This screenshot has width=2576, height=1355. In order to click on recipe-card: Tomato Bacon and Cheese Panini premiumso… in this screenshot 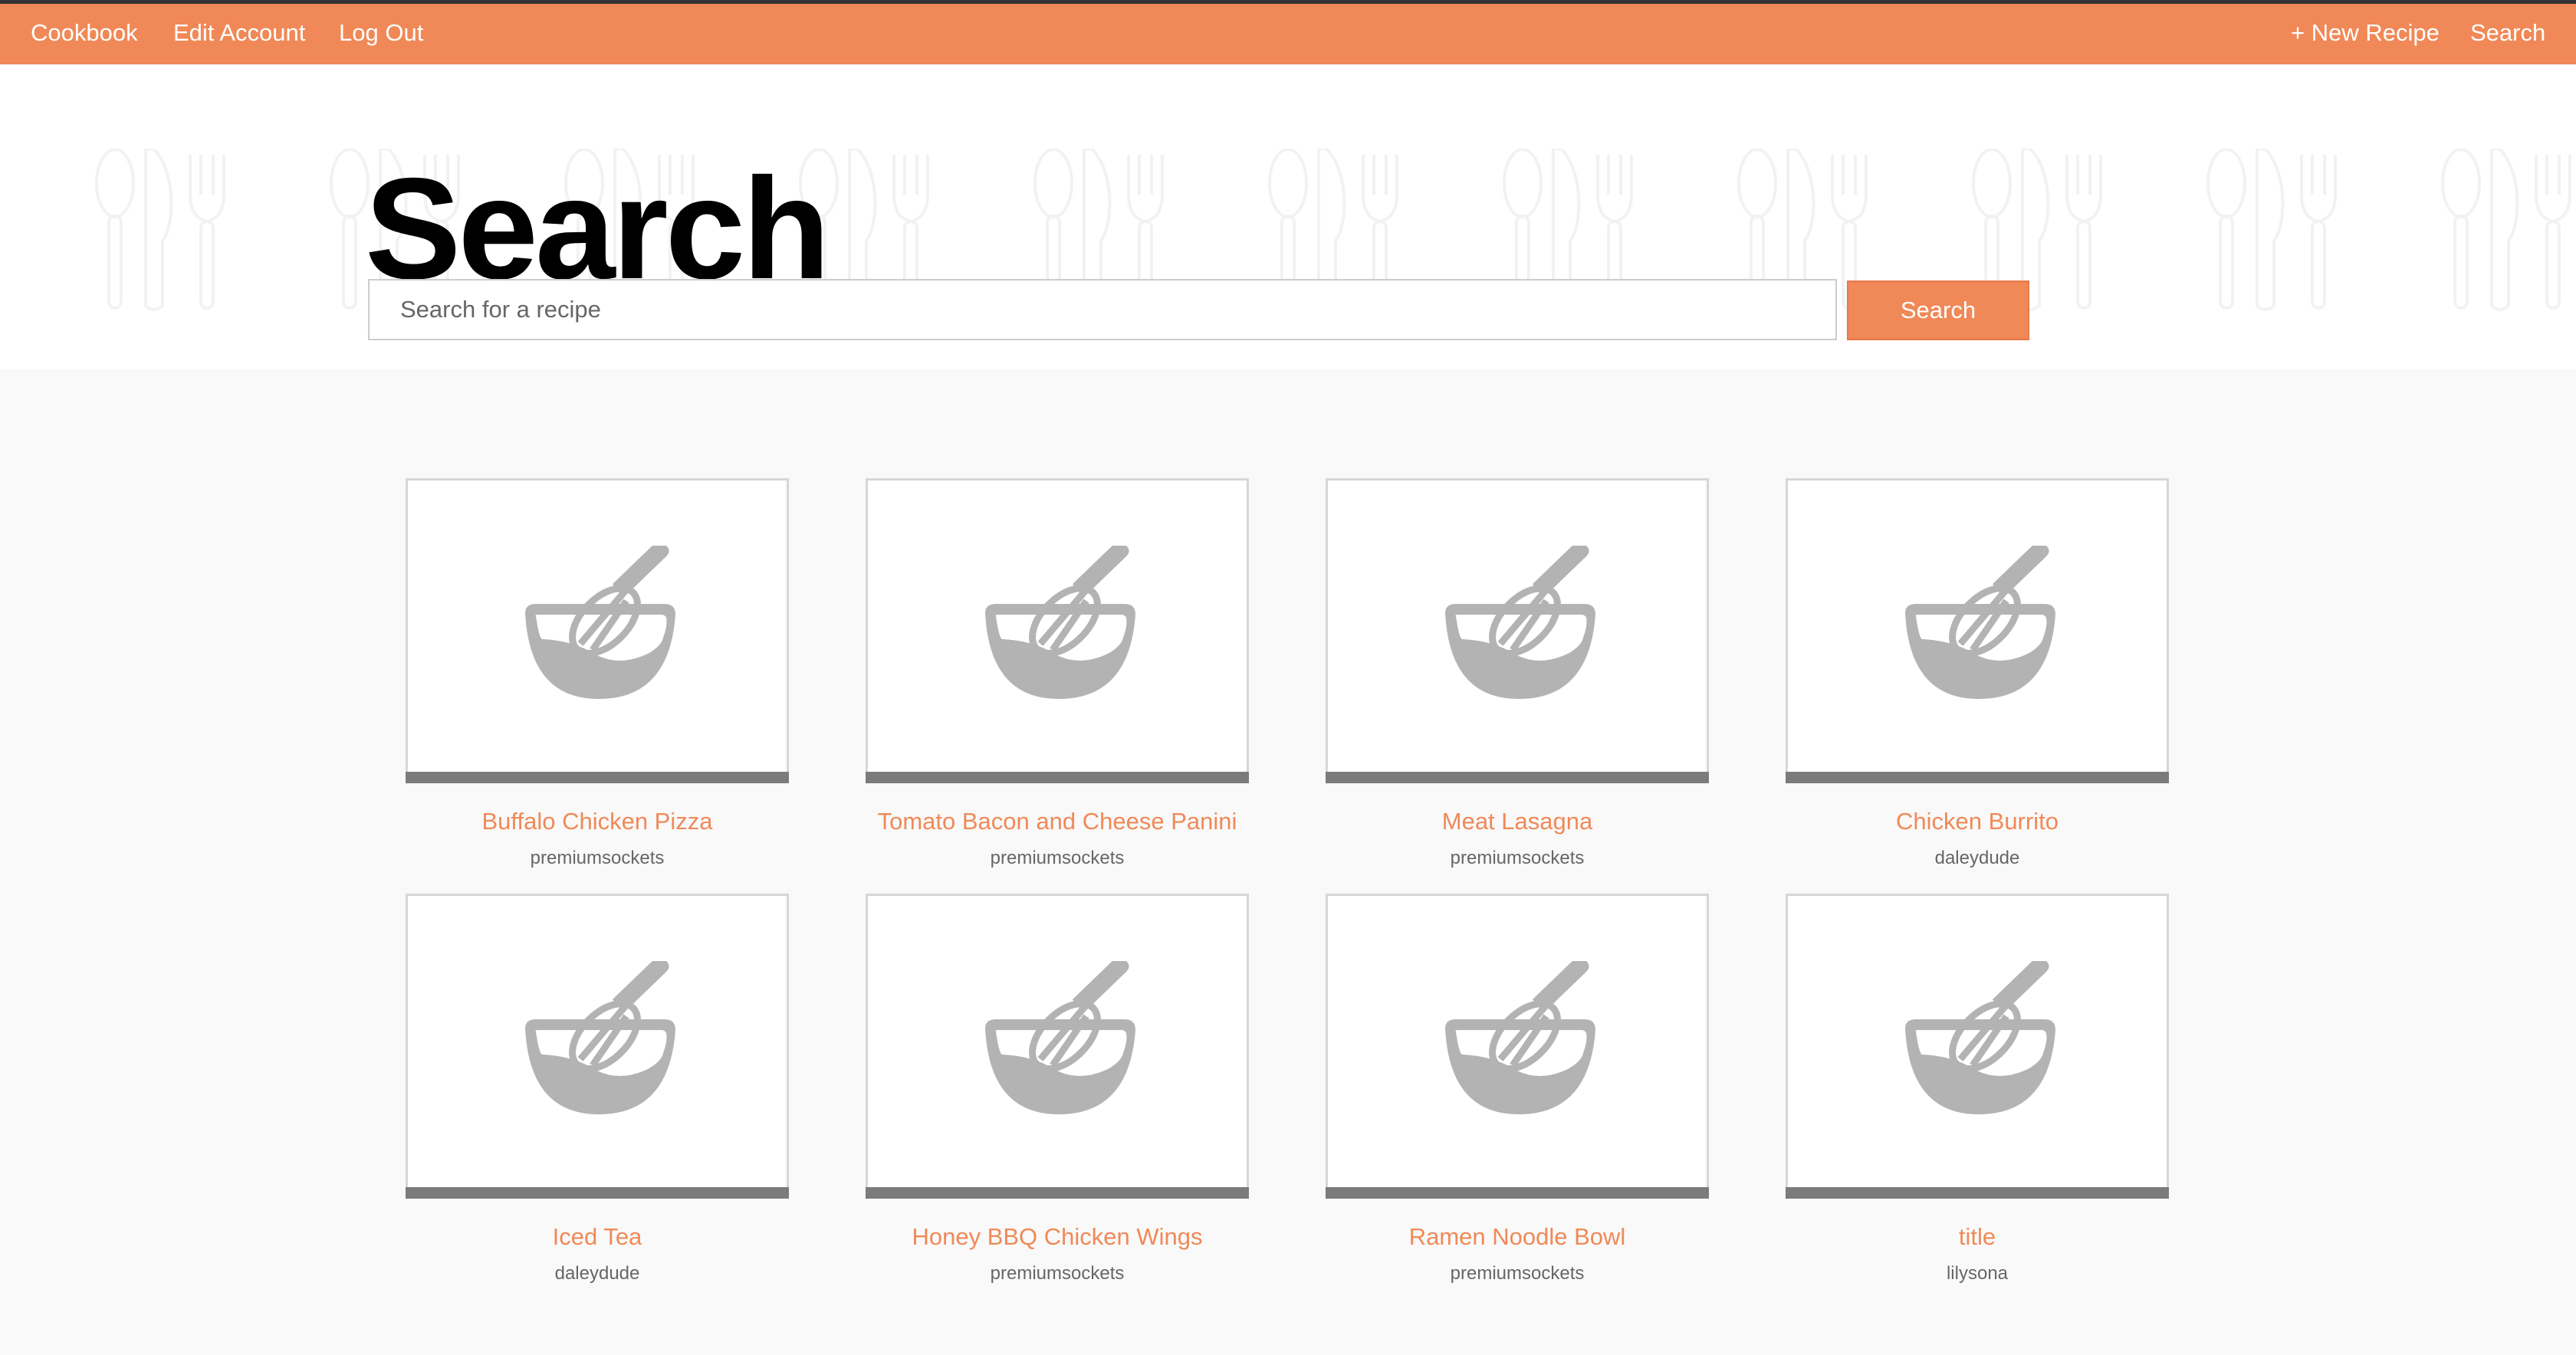, I will do `click(1057, 674)`.